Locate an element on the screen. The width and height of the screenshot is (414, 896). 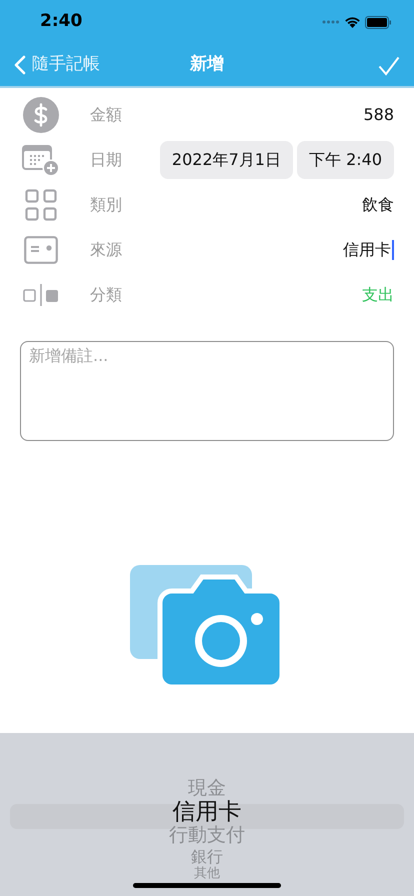
field-label: 日期 is located at coordinates (106, 159).